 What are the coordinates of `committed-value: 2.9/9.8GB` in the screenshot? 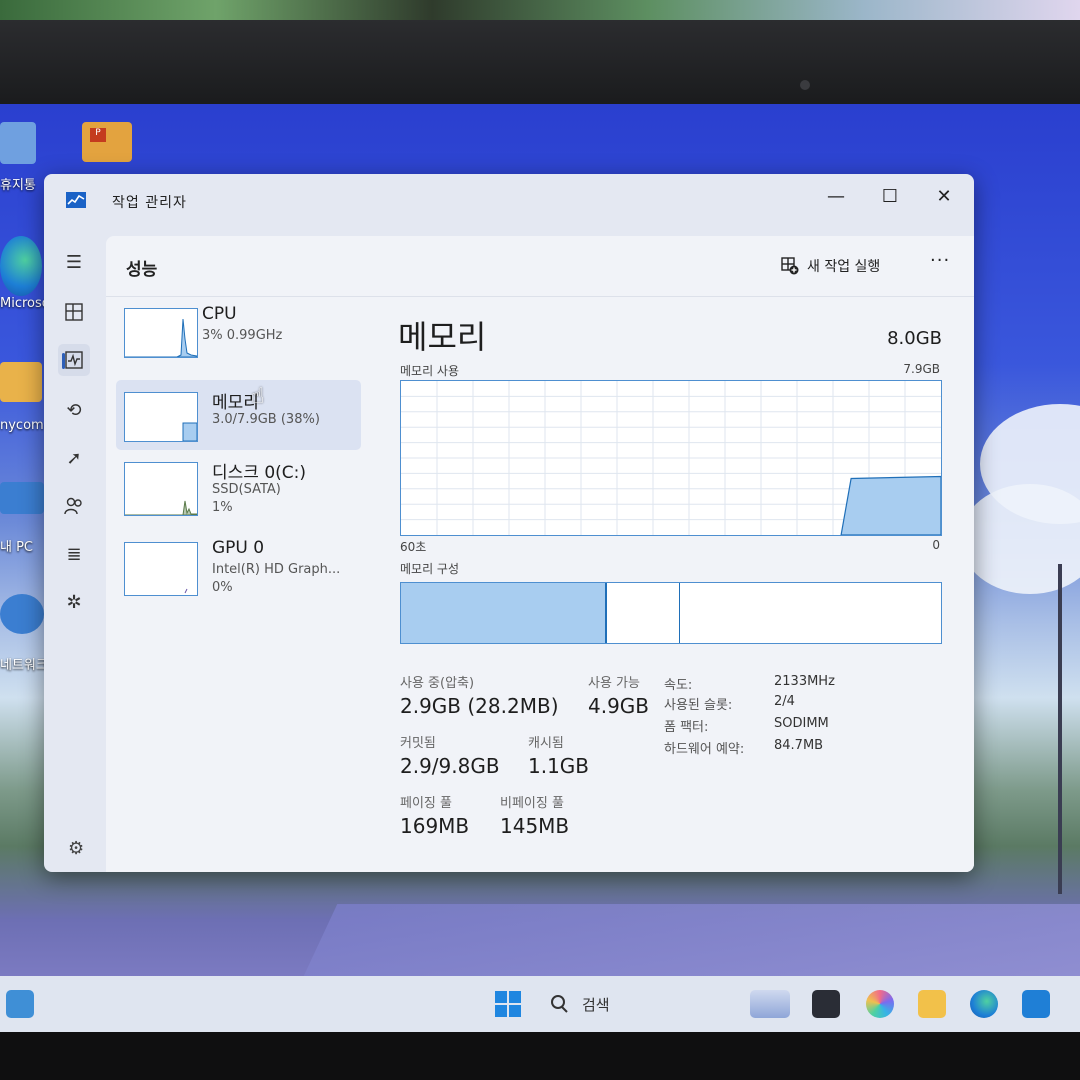 It's located at (450, 766).